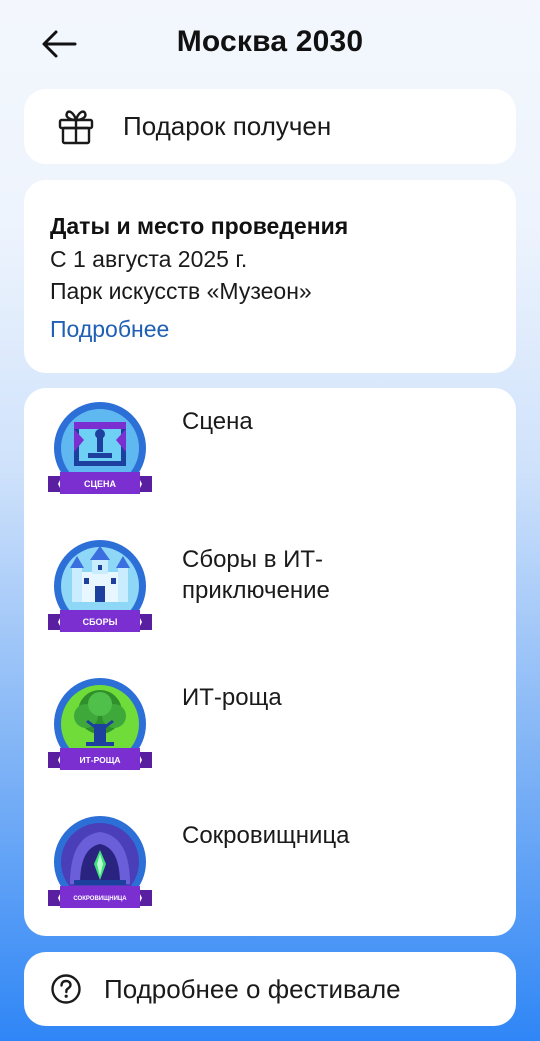 This screenshot has width=540, height=1041. I want to click on more-details-link: Подробнее, so click(109, 329).